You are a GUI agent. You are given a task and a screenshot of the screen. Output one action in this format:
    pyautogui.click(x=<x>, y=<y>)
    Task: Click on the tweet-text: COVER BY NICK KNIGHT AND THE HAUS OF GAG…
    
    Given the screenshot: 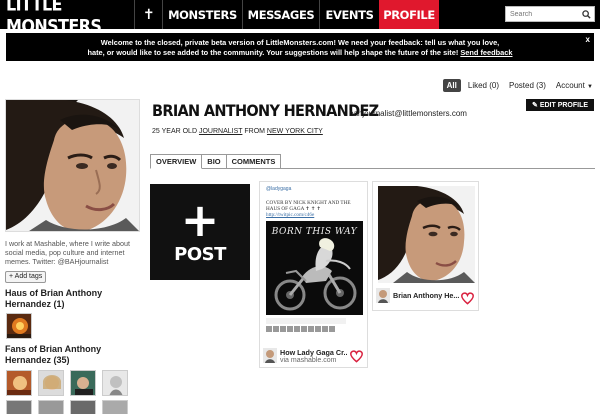 What is the action you would take?
    pyautogui.click(x=314, y=209)
    